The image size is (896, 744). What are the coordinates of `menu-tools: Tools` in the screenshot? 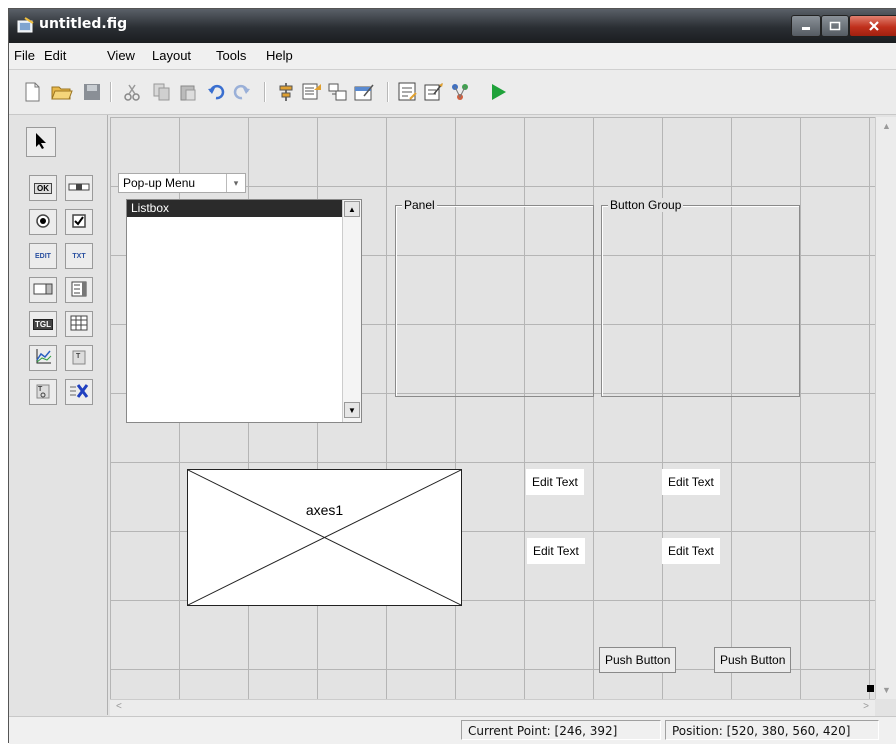 It's located at (231, 55).